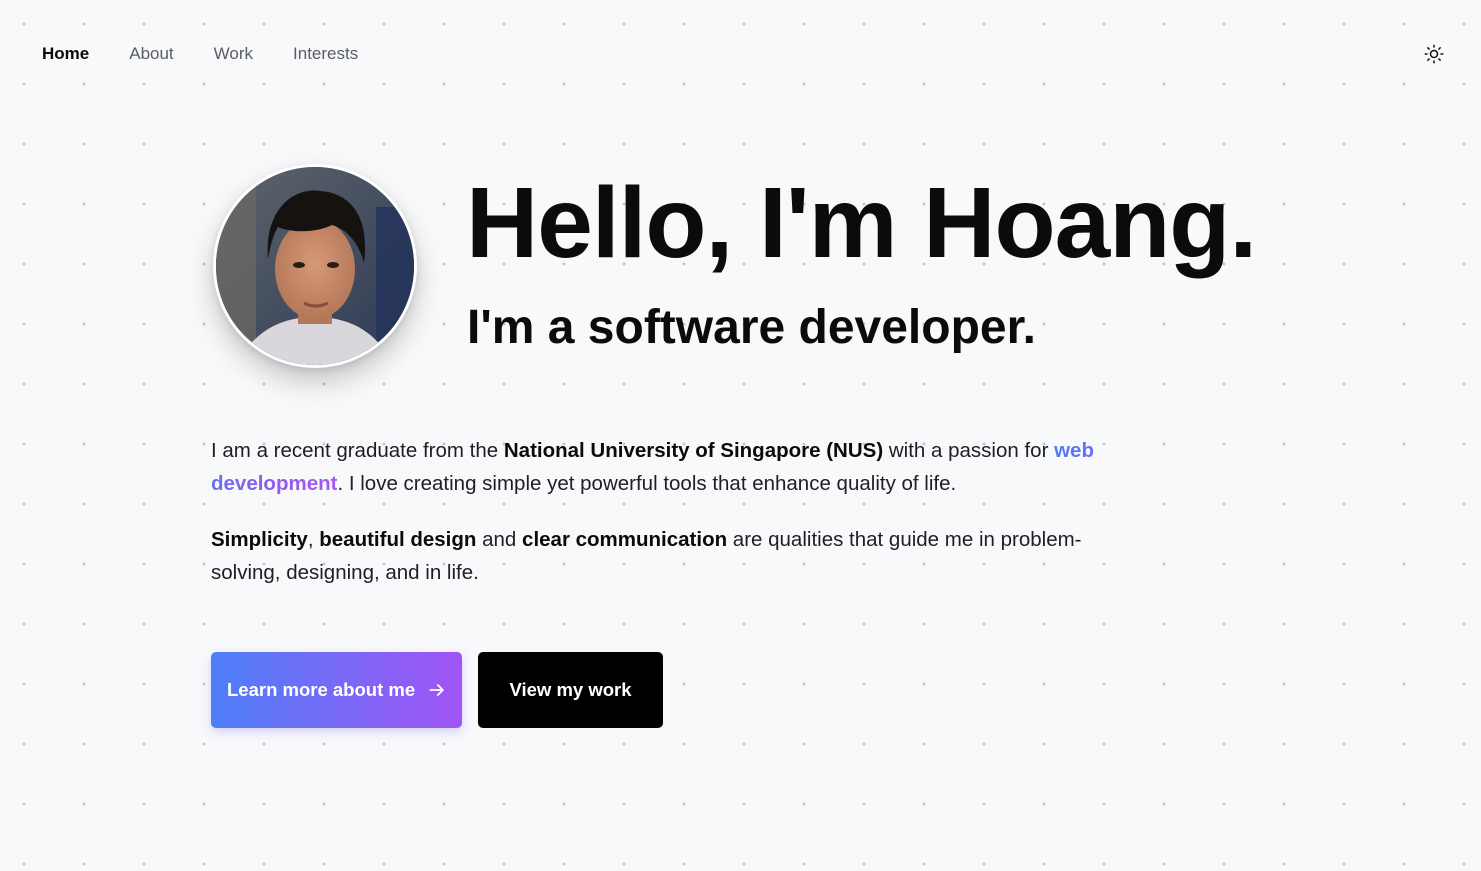 This screenshot has width=1481, height=871. Describe the element at coordinates (693, 450) in the screenshot. I see `university-name: National University of Singapore (NUS)` at that location.